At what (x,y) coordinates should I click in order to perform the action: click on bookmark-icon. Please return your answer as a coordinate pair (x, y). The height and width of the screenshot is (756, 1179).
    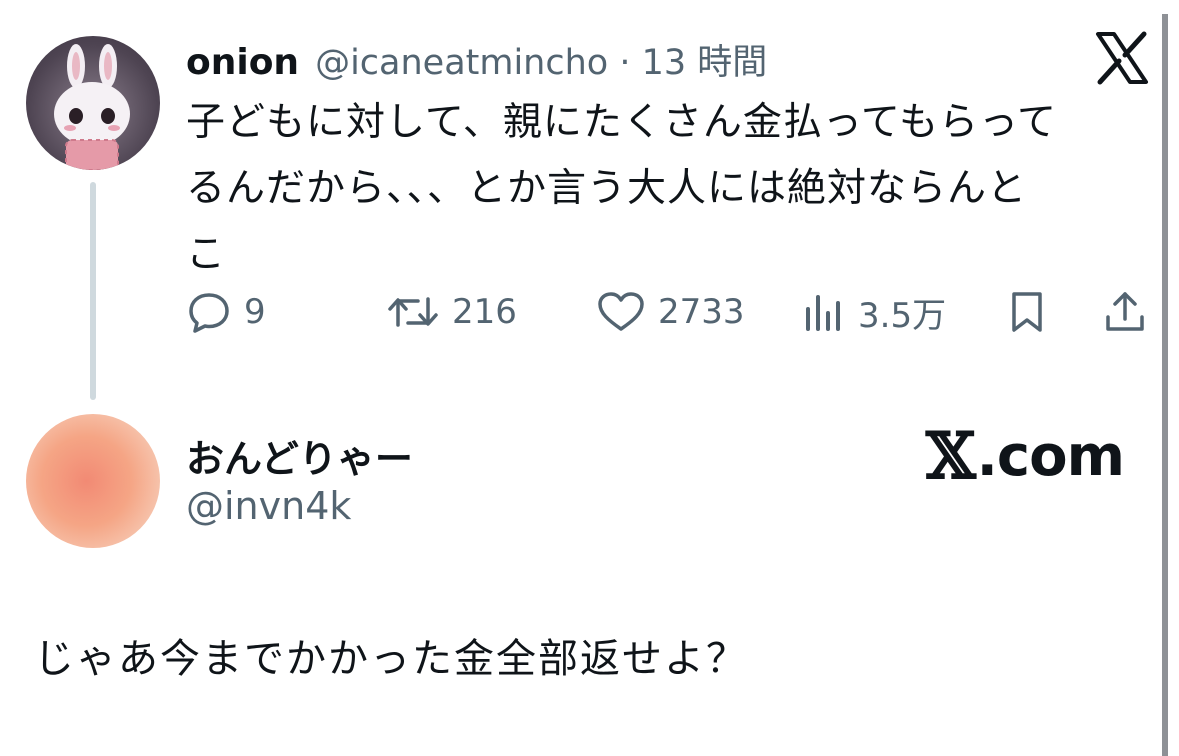
    Looking at the image, I should click on (1027, 312).